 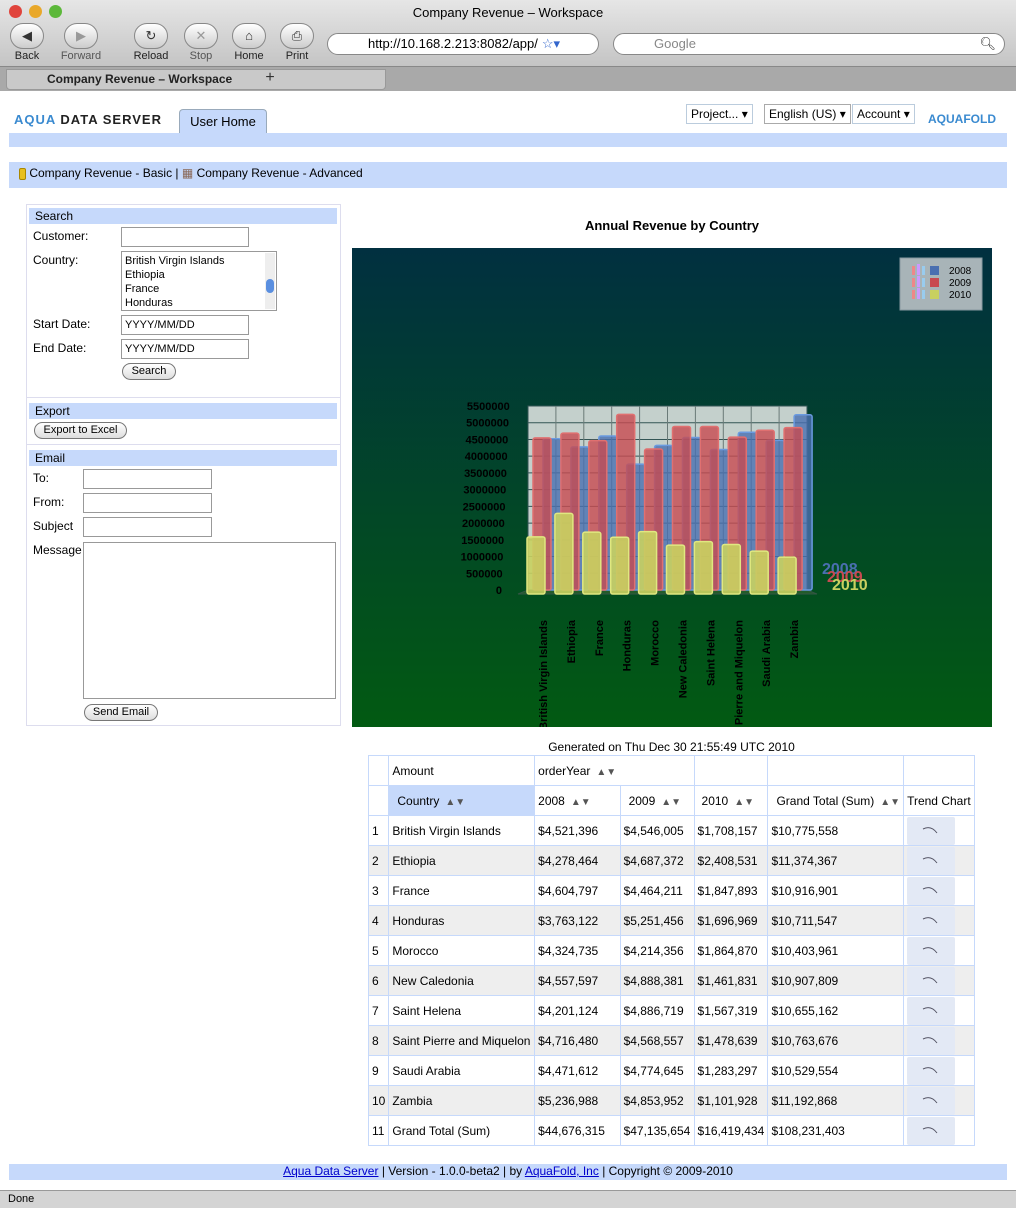 What do you see at coordinates (147, 527) in the screenshot?
I see `subject-input` at bounding box center [147, 527].